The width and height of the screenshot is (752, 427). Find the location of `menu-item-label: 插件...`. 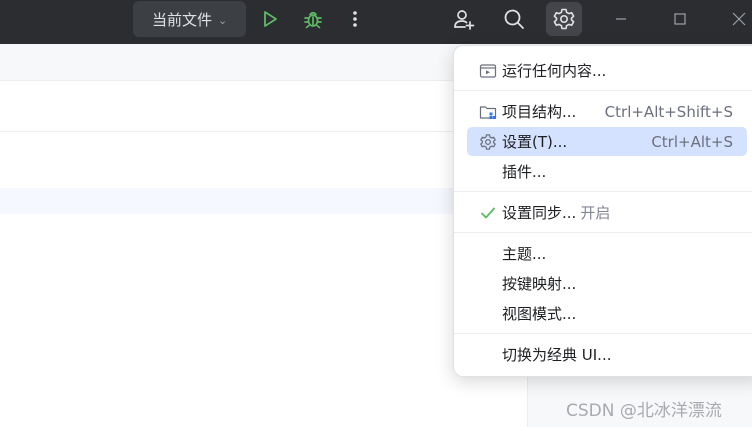

menu-item-label: 插件... is located at coordinates (524, 172).